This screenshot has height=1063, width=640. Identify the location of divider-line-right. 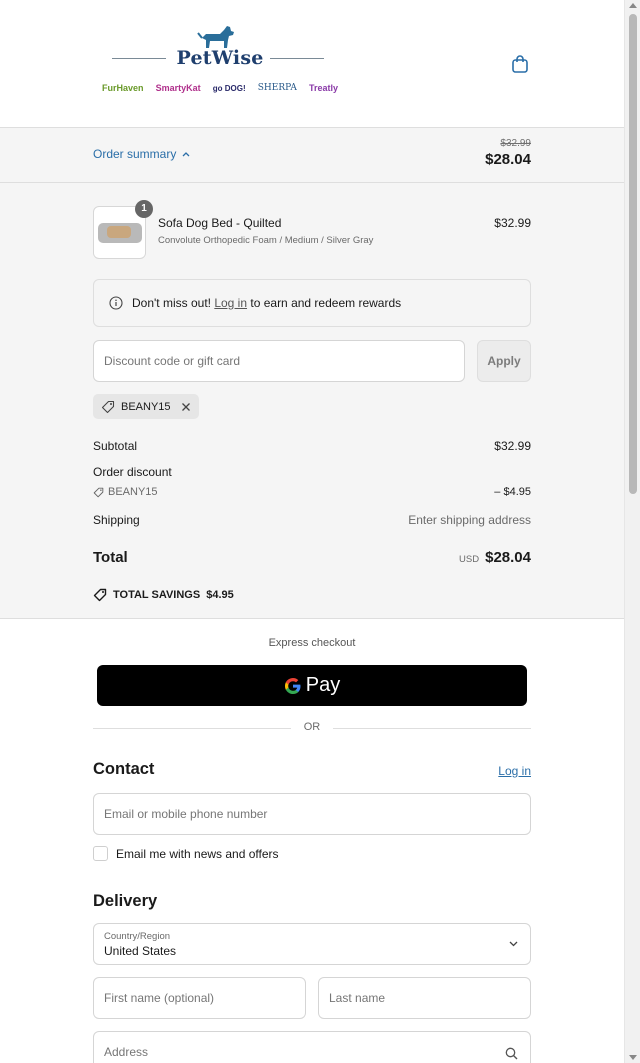
(432, 728).